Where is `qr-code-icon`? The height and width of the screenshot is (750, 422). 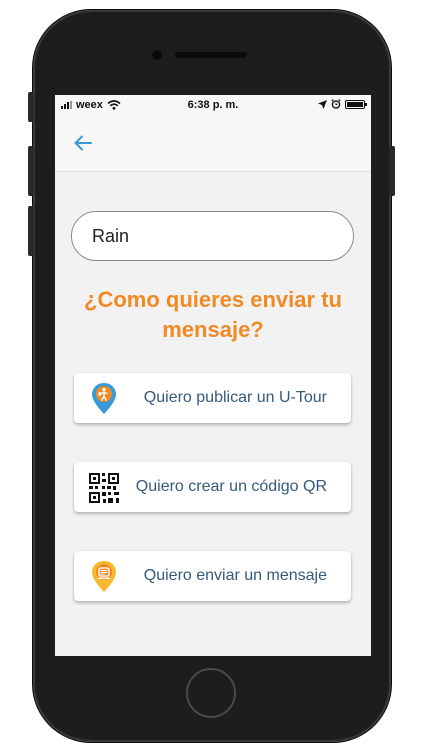 qr-code-icon is located at coordinates (104, 488).